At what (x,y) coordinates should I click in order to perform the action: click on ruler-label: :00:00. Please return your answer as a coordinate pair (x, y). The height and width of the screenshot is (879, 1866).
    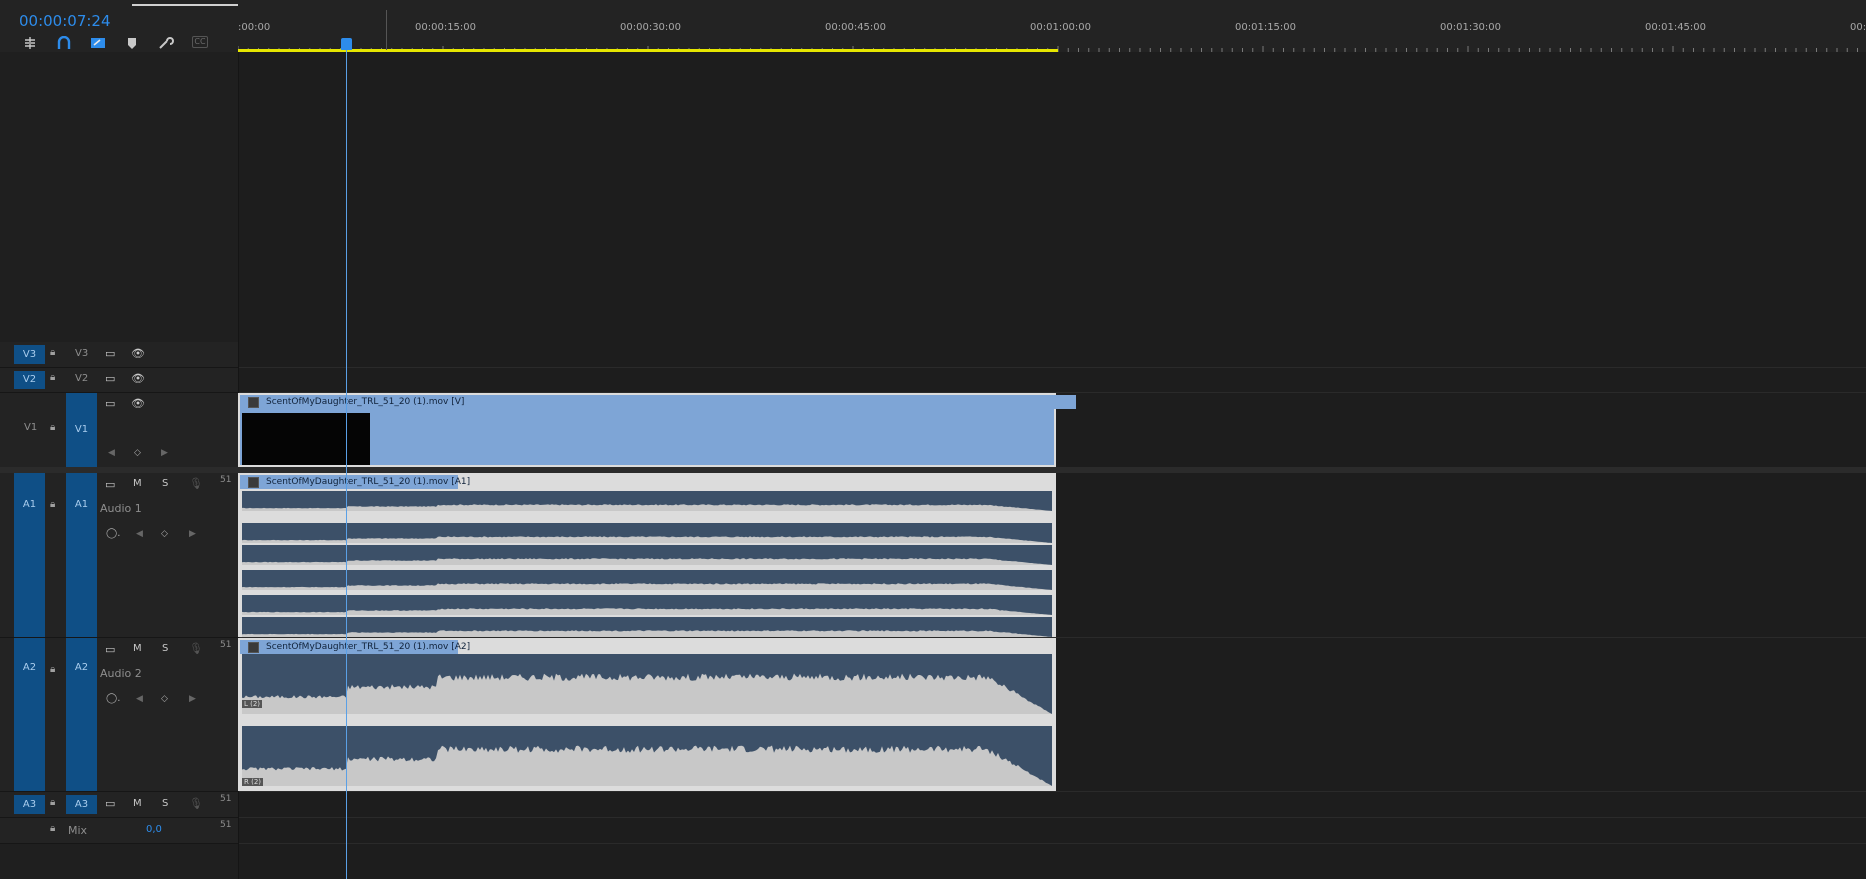
    Looking at the image, I should click on (254, 27).